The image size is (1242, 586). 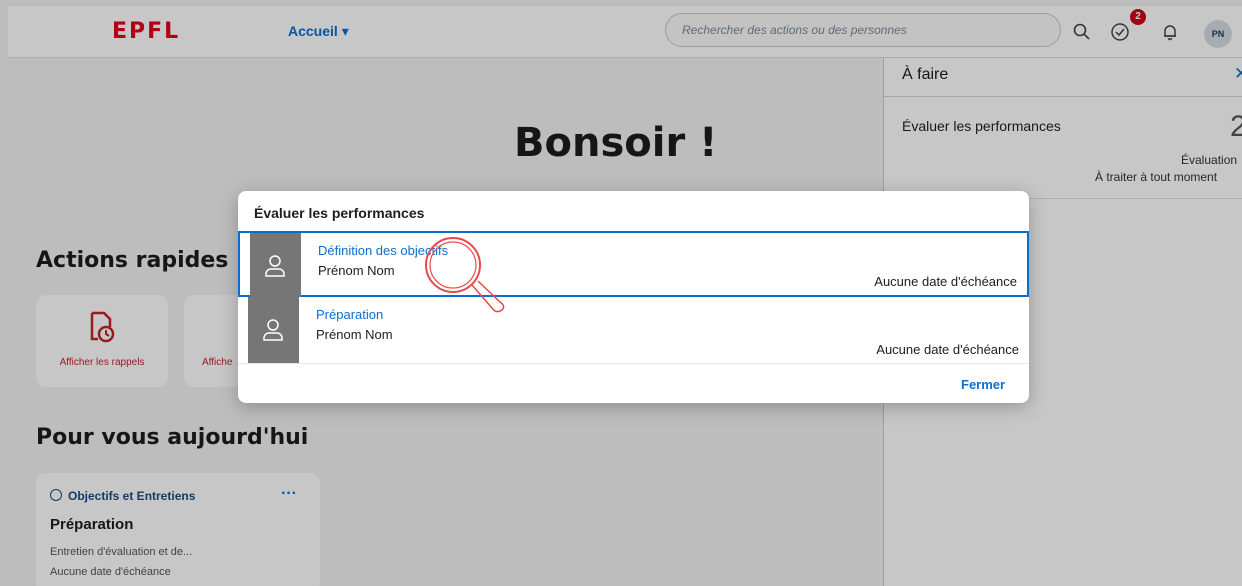 What do you see at coordinates (339, 213) in the screenshot?
I see `dialog-title: Évaluer les performances` at bounding box center [339, 213].